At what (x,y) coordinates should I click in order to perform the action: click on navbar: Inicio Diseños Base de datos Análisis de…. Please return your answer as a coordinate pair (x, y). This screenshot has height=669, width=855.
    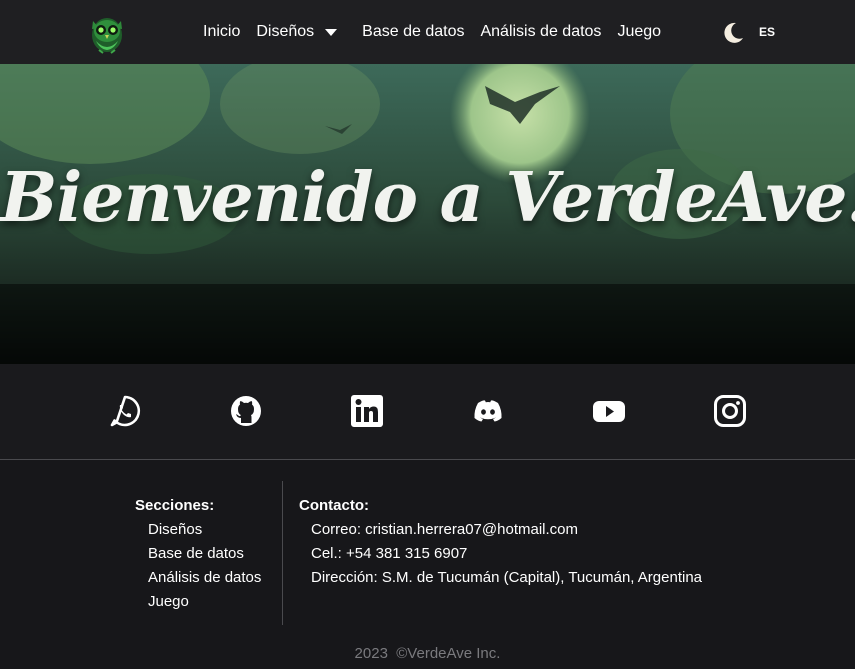
    Looking at the image, I should click on (427, 32).